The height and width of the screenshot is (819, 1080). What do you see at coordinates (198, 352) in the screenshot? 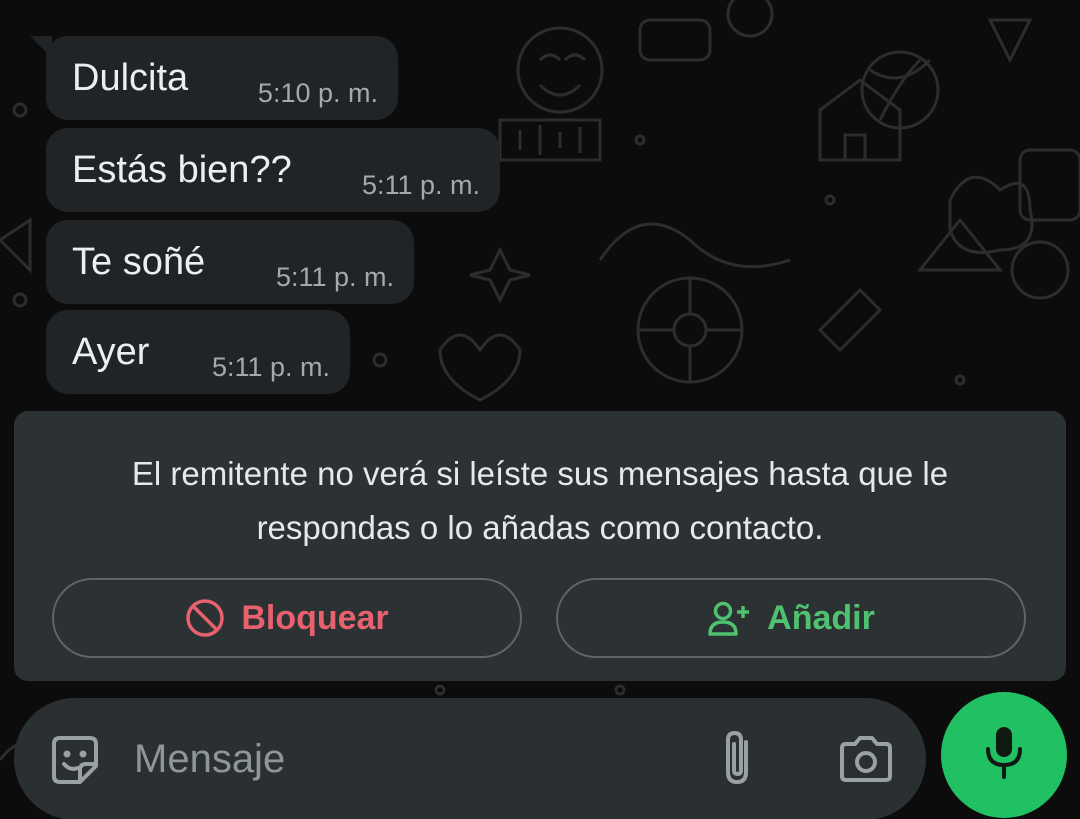
I see `message-bubble: Ayer 5:11 p. m.` at bounding box center [198, 352].